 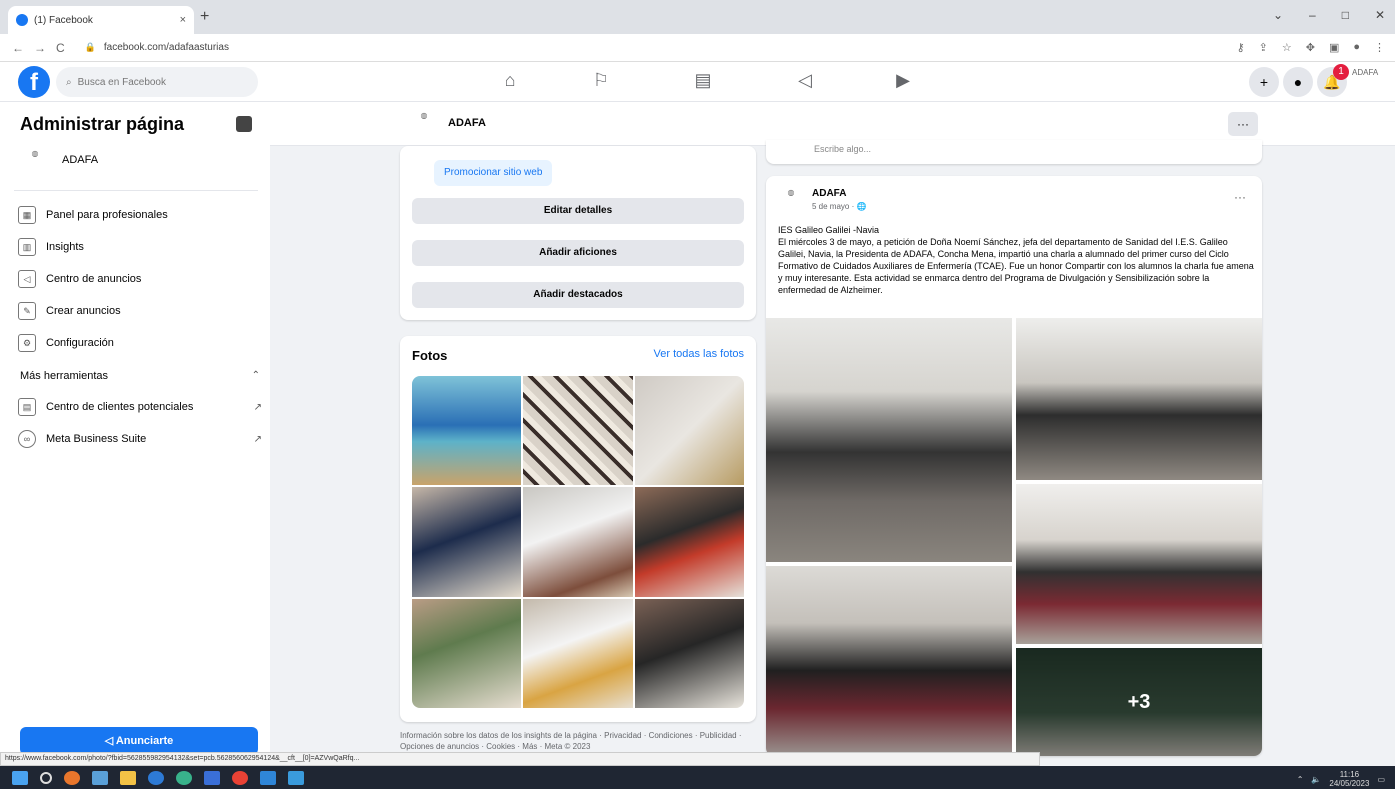 What do you see at coordinates (1310, 47) in the screenshot?
I see `extensions-icon: ✥` at bounding box center [1310, 47].